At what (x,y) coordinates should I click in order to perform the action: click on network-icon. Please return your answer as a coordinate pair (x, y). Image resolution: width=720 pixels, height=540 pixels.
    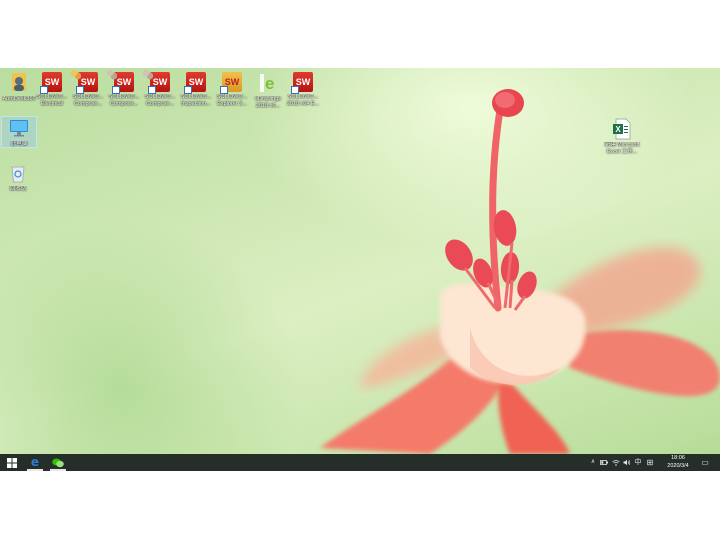
    Looking at the image, I should click on (616, 462).